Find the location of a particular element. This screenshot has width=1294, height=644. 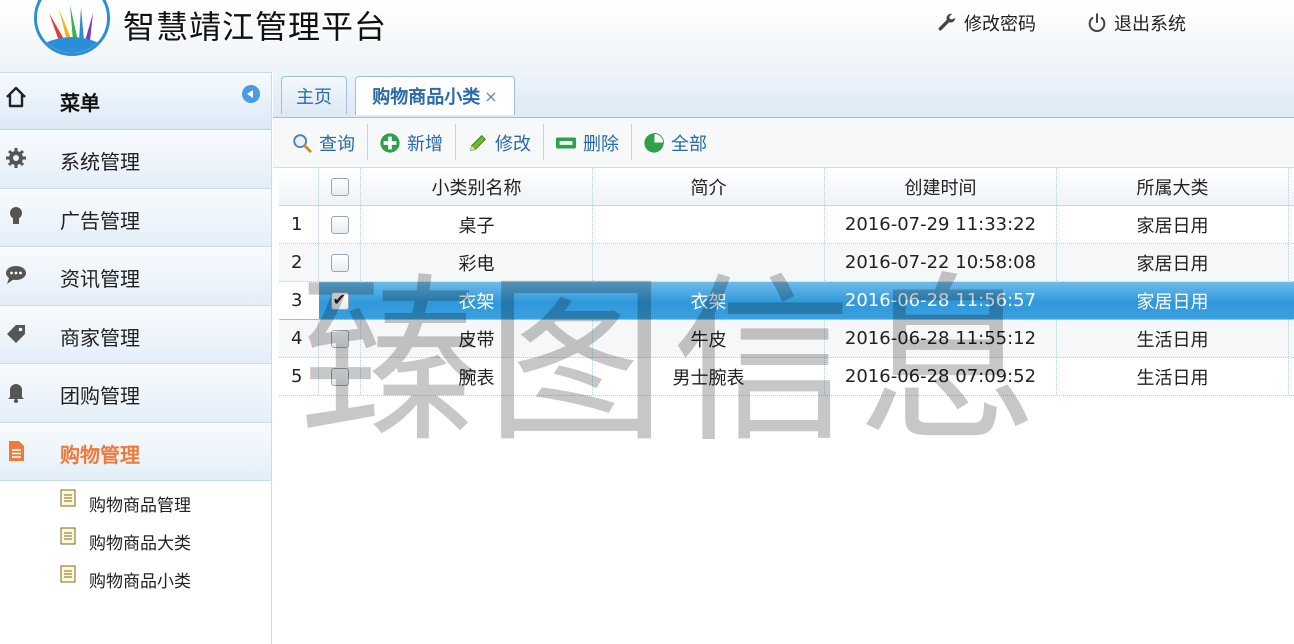

submenu-item-label: 购物商品大类 is located at coordinates (140, 544).